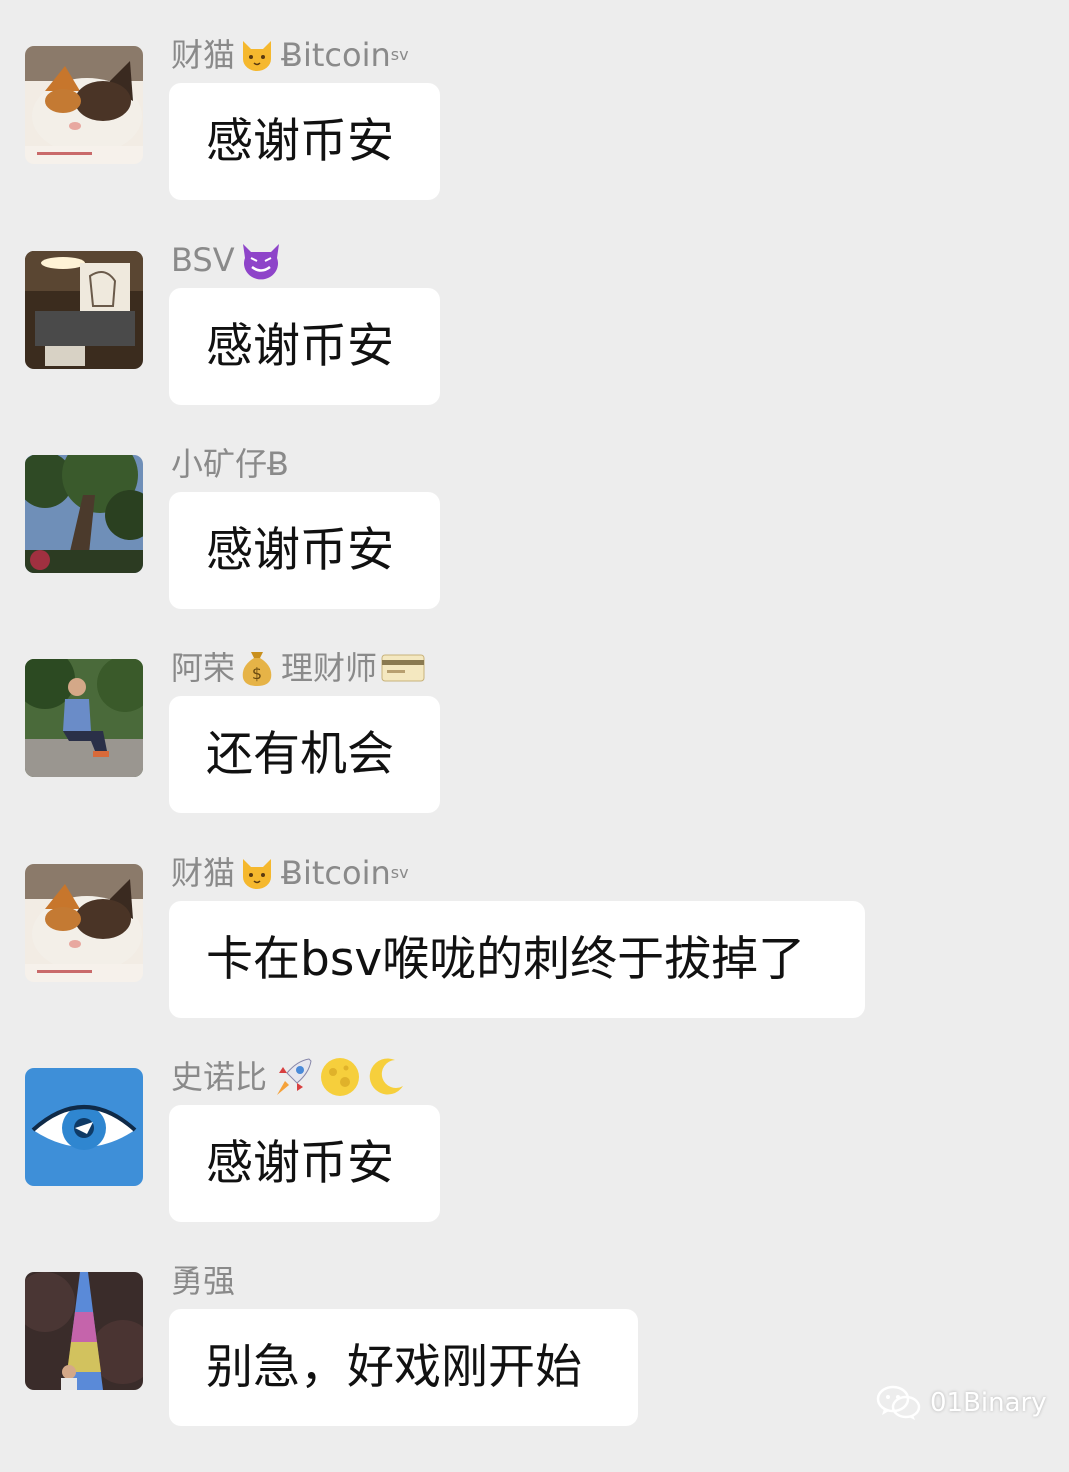  What do you see at coordinates (229, 260) in the screenshot?
I see `sender-name: BSV` at bounding box center [229, 260].